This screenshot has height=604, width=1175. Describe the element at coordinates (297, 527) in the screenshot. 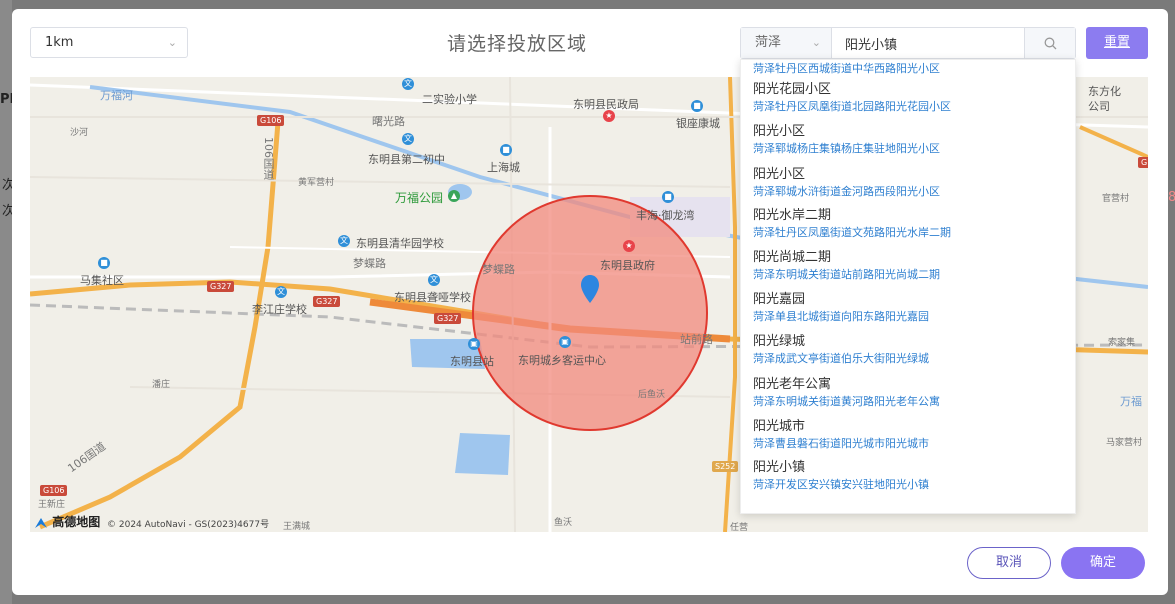

I see `map-label: 王满城` at that location.